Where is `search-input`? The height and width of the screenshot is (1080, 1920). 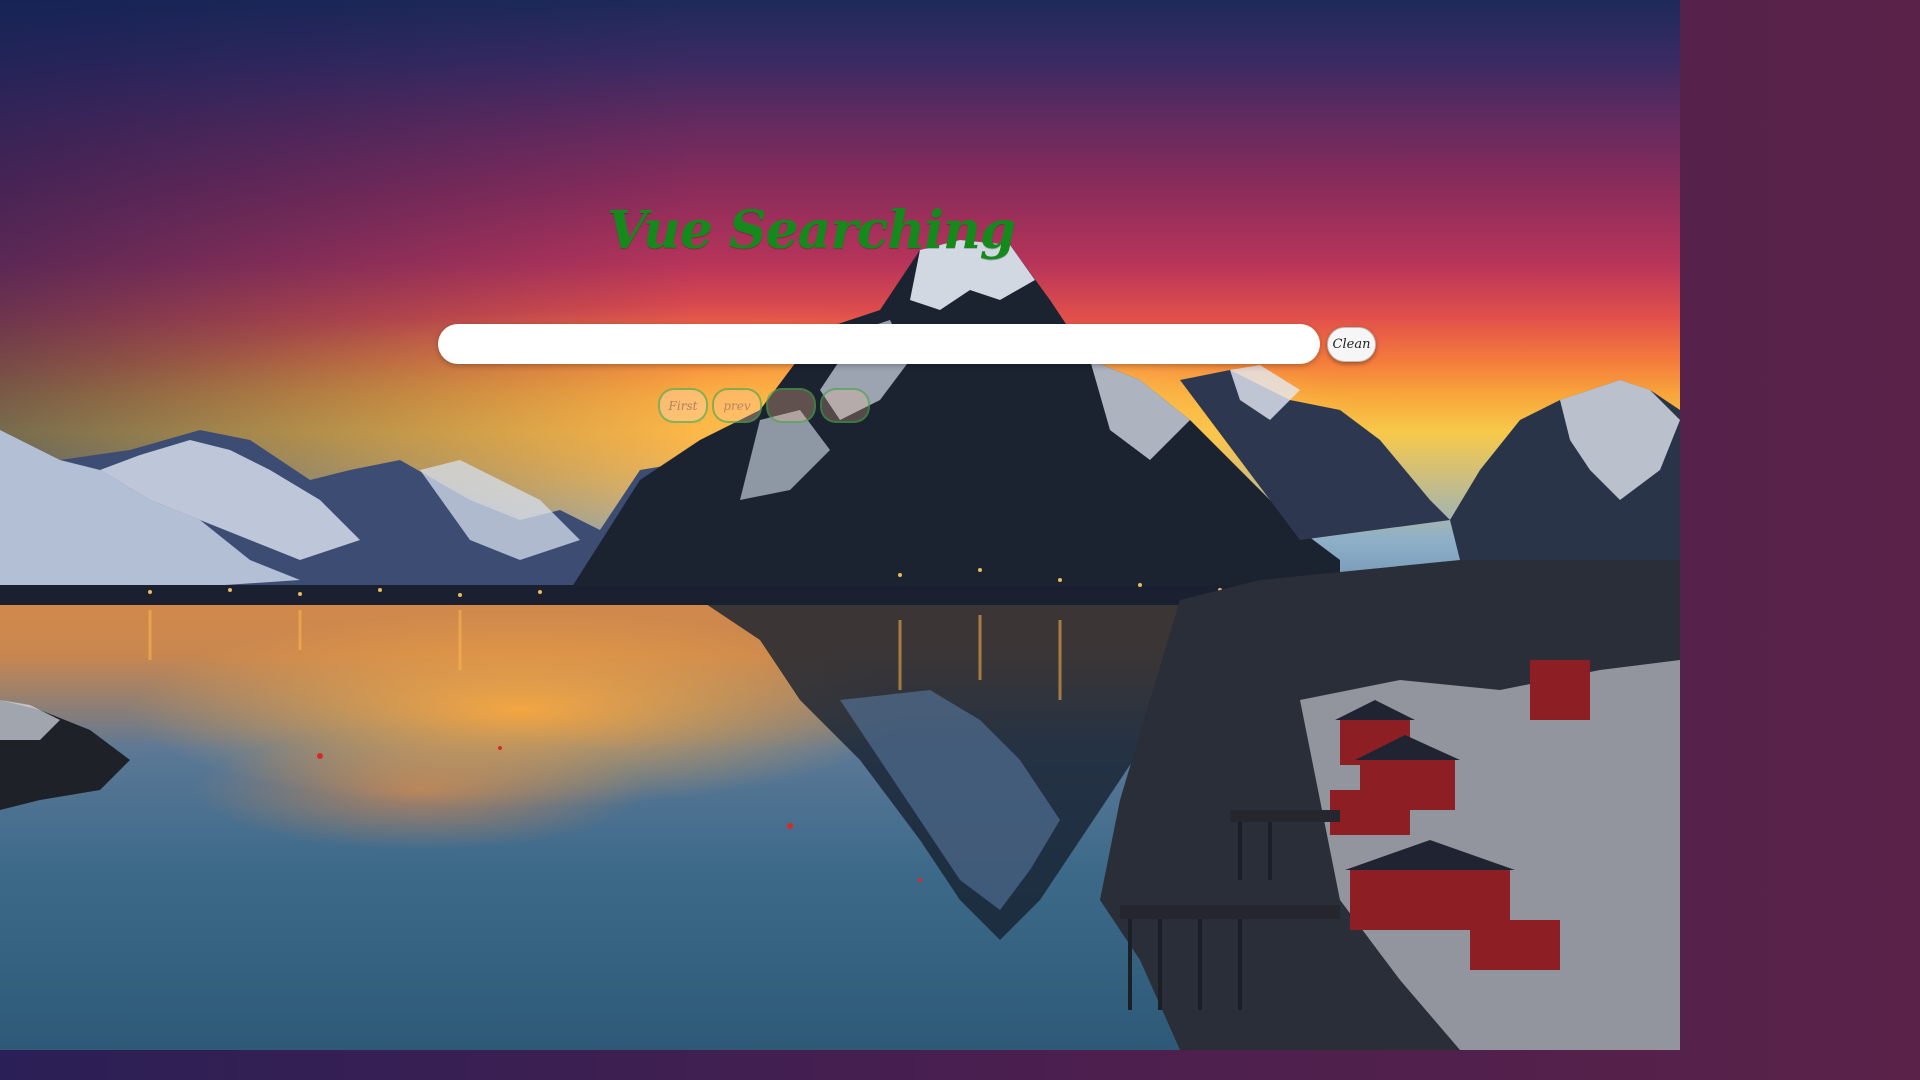 search-input is located at coordinates (879, 344).